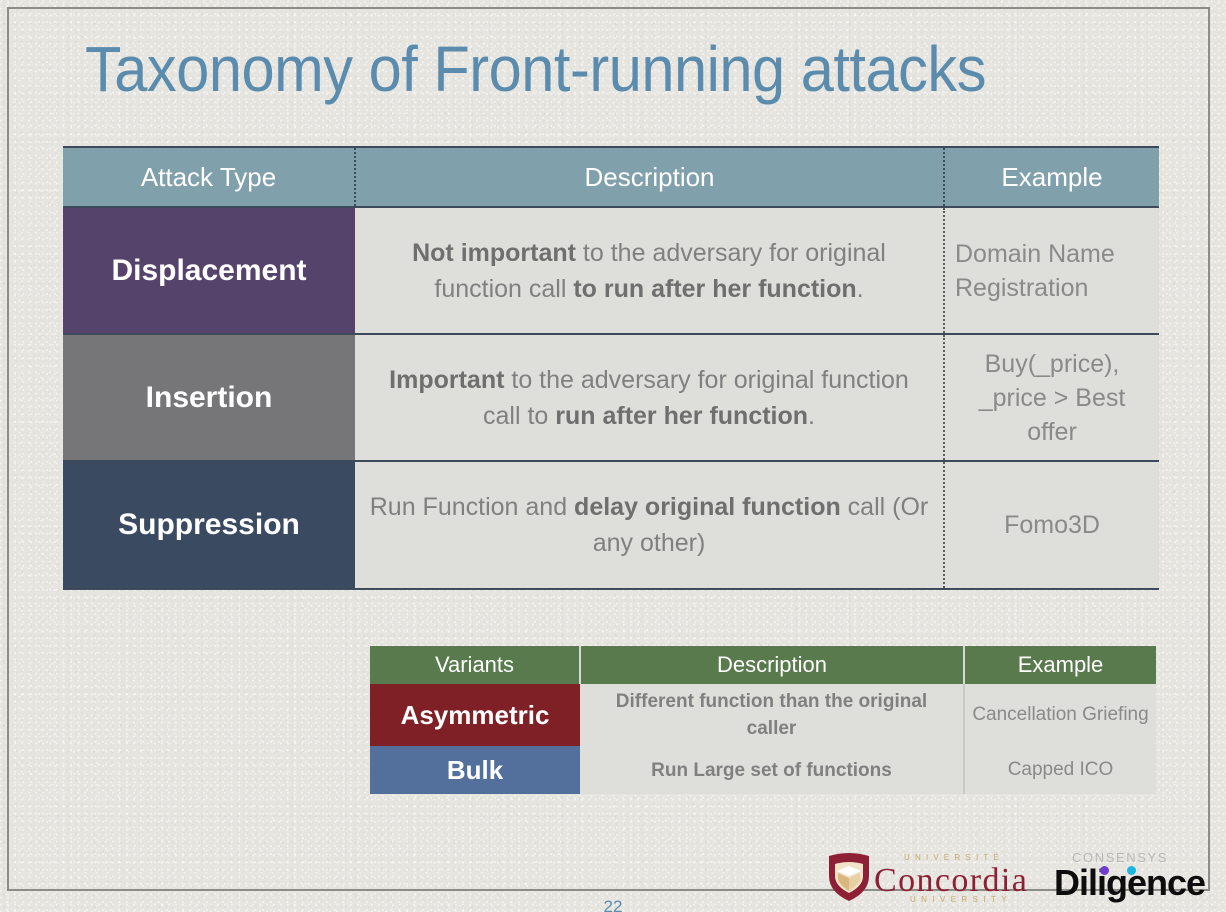 The height and width of the screenshot is (912, 1226). Describe the element at coordinates (682, 415) in the screenshot. I see `desc-segment-bold: run after her function` at that location.